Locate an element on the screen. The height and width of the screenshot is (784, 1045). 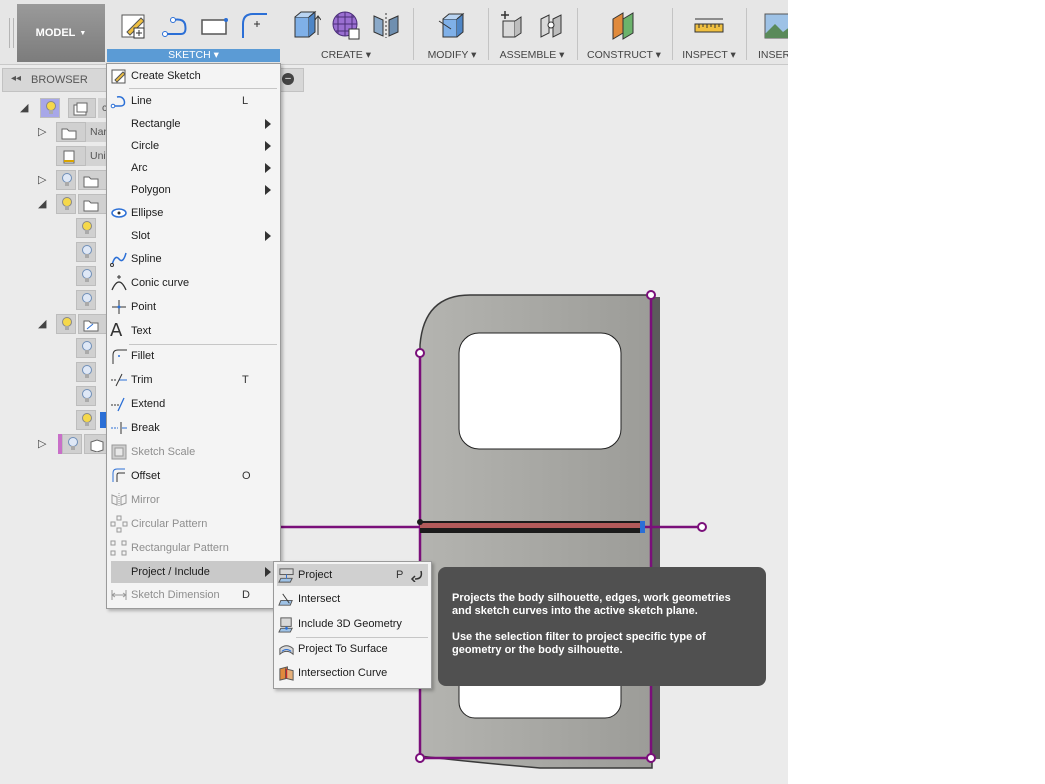
menu-item-create-sketch: Create Sketch is located at coordinates (193, 76).